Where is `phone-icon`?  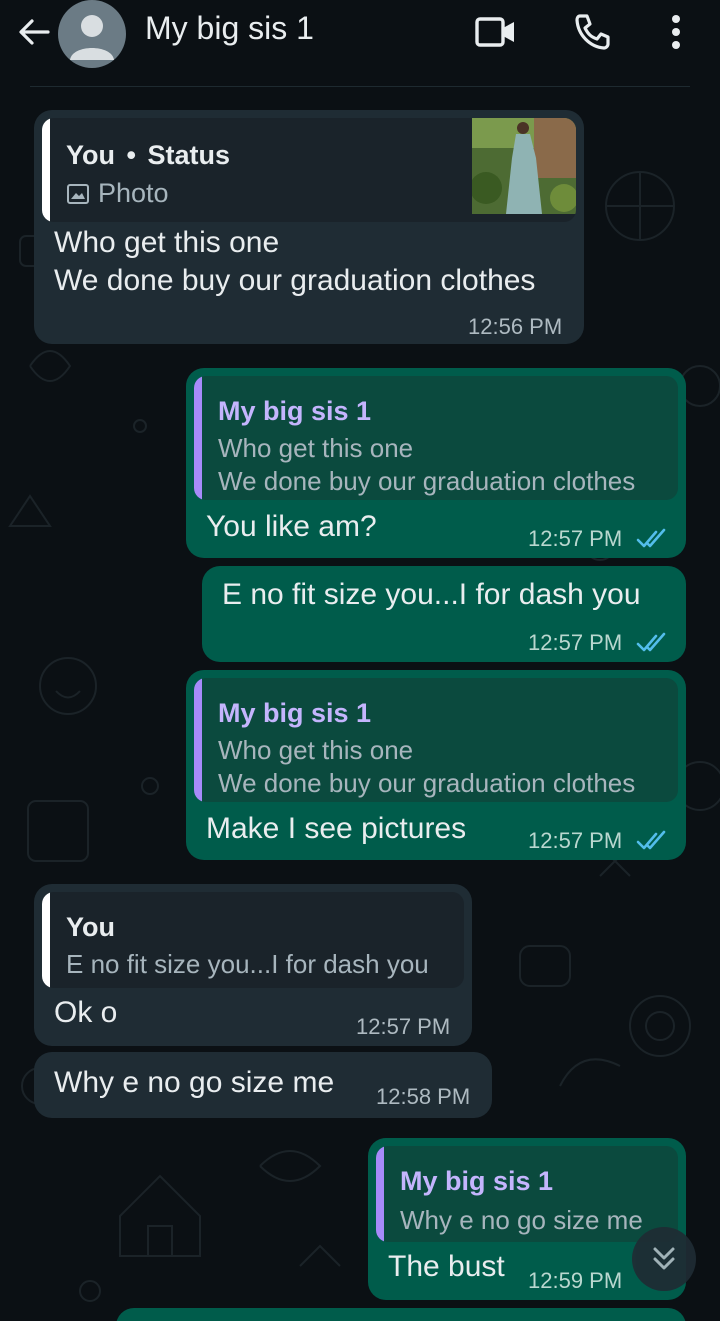
phone-icon is located at coordinates (592, 32).